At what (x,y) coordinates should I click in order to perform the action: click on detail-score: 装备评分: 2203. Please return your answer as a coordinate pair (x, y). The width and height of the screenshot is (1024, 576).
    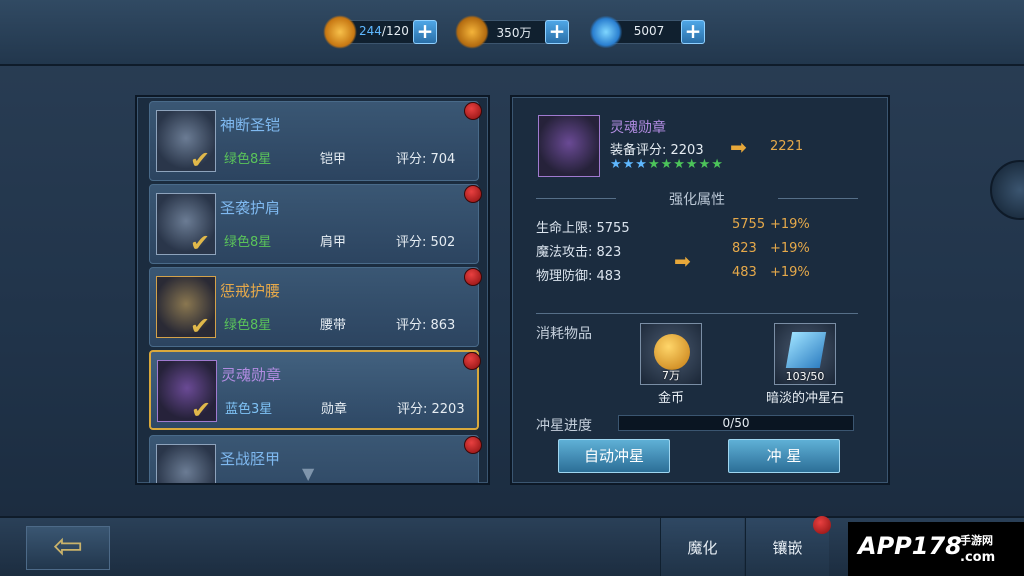
    Looking at the image, I should click on (657, 150).